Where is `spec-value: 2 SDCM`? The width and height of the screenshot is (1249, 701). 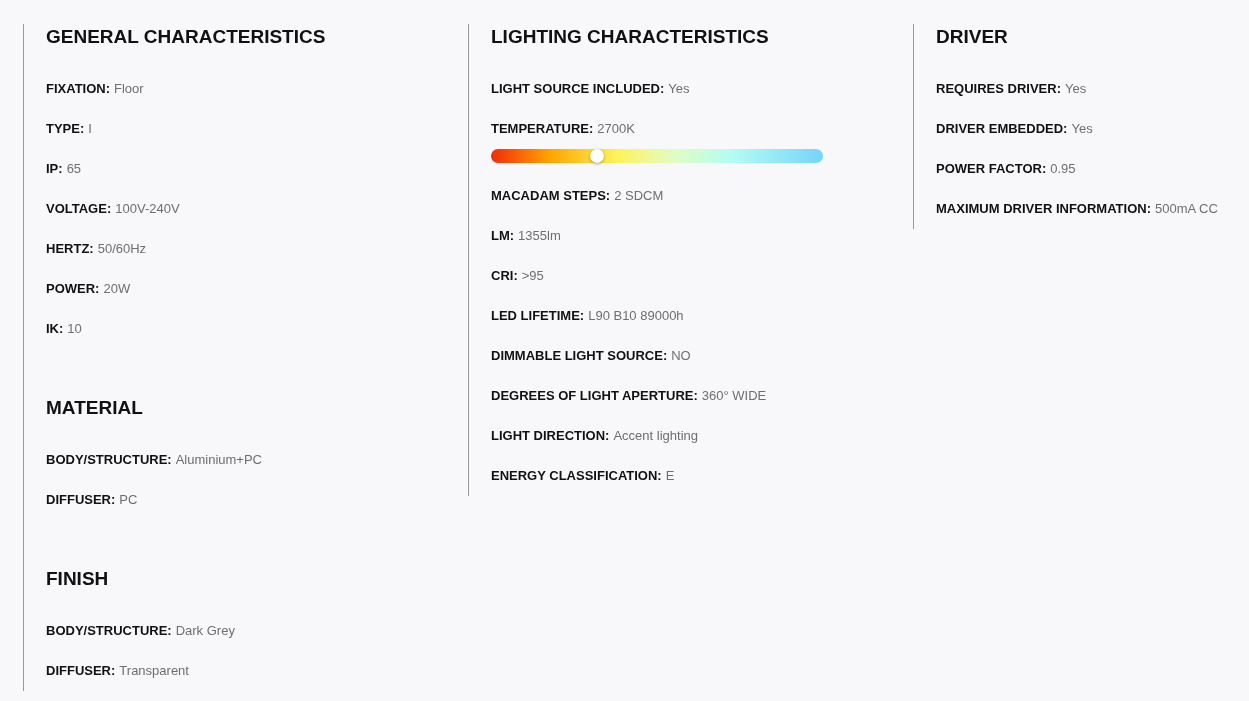
spec-value: 2 SDCM is located at coordinates (639, 195).